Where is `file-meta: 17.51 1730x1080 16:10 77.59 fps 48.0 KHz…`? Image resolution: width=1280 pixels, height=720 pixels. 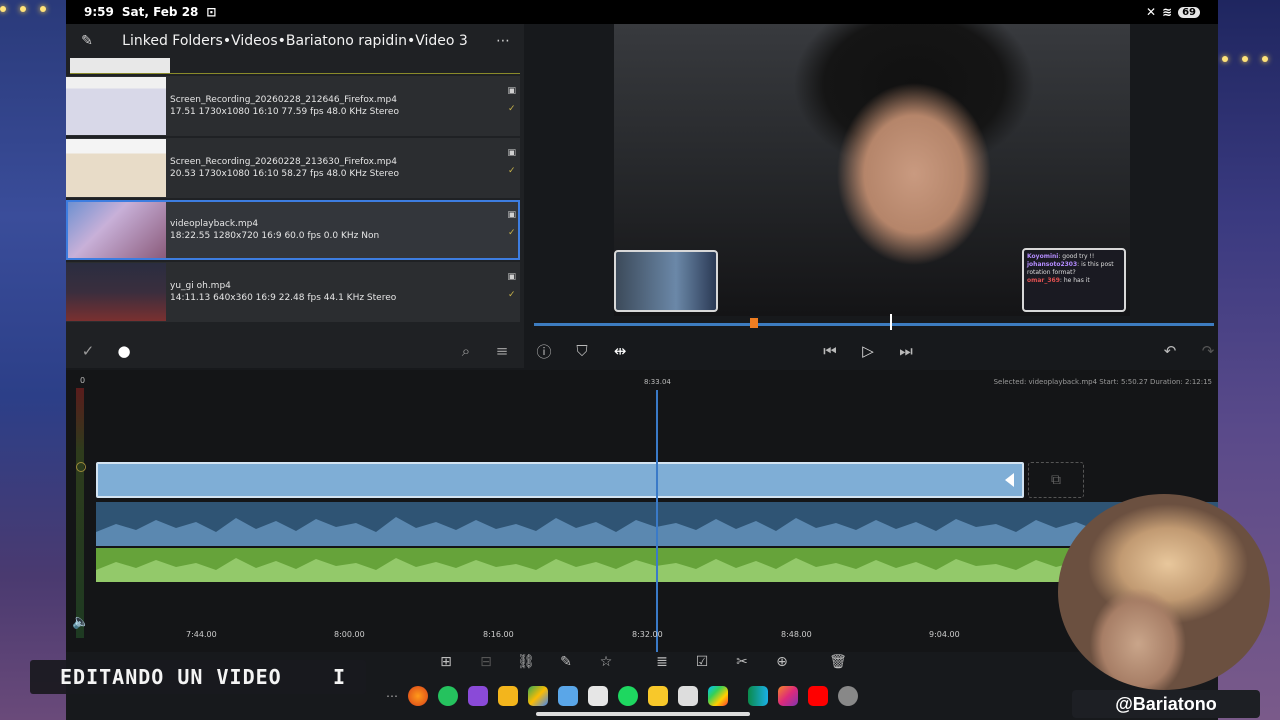 file-meta: 17.51 1730x1080 16:10 77.59 fps 48.0 KHz… is located at coordinates (284, 112).